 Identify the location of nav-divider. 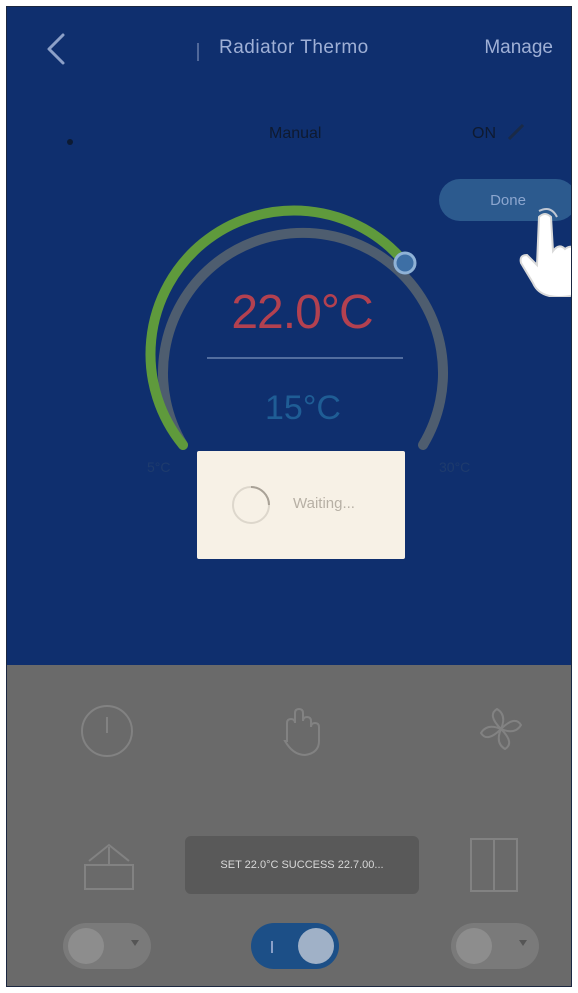
(198, 52).